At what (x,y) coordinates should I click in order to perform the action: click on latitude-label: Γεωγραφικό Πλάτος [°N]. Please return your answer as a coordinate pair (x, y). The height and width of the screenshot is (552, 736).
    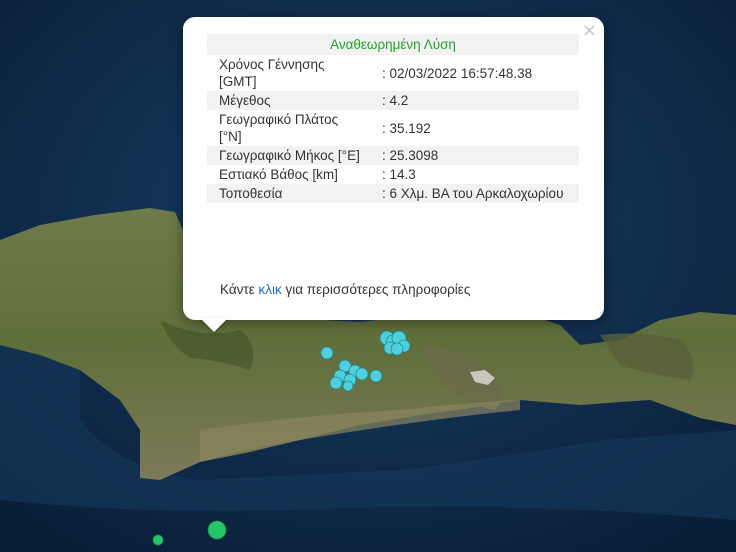
    Looking at the image, I should click on (291, 128).